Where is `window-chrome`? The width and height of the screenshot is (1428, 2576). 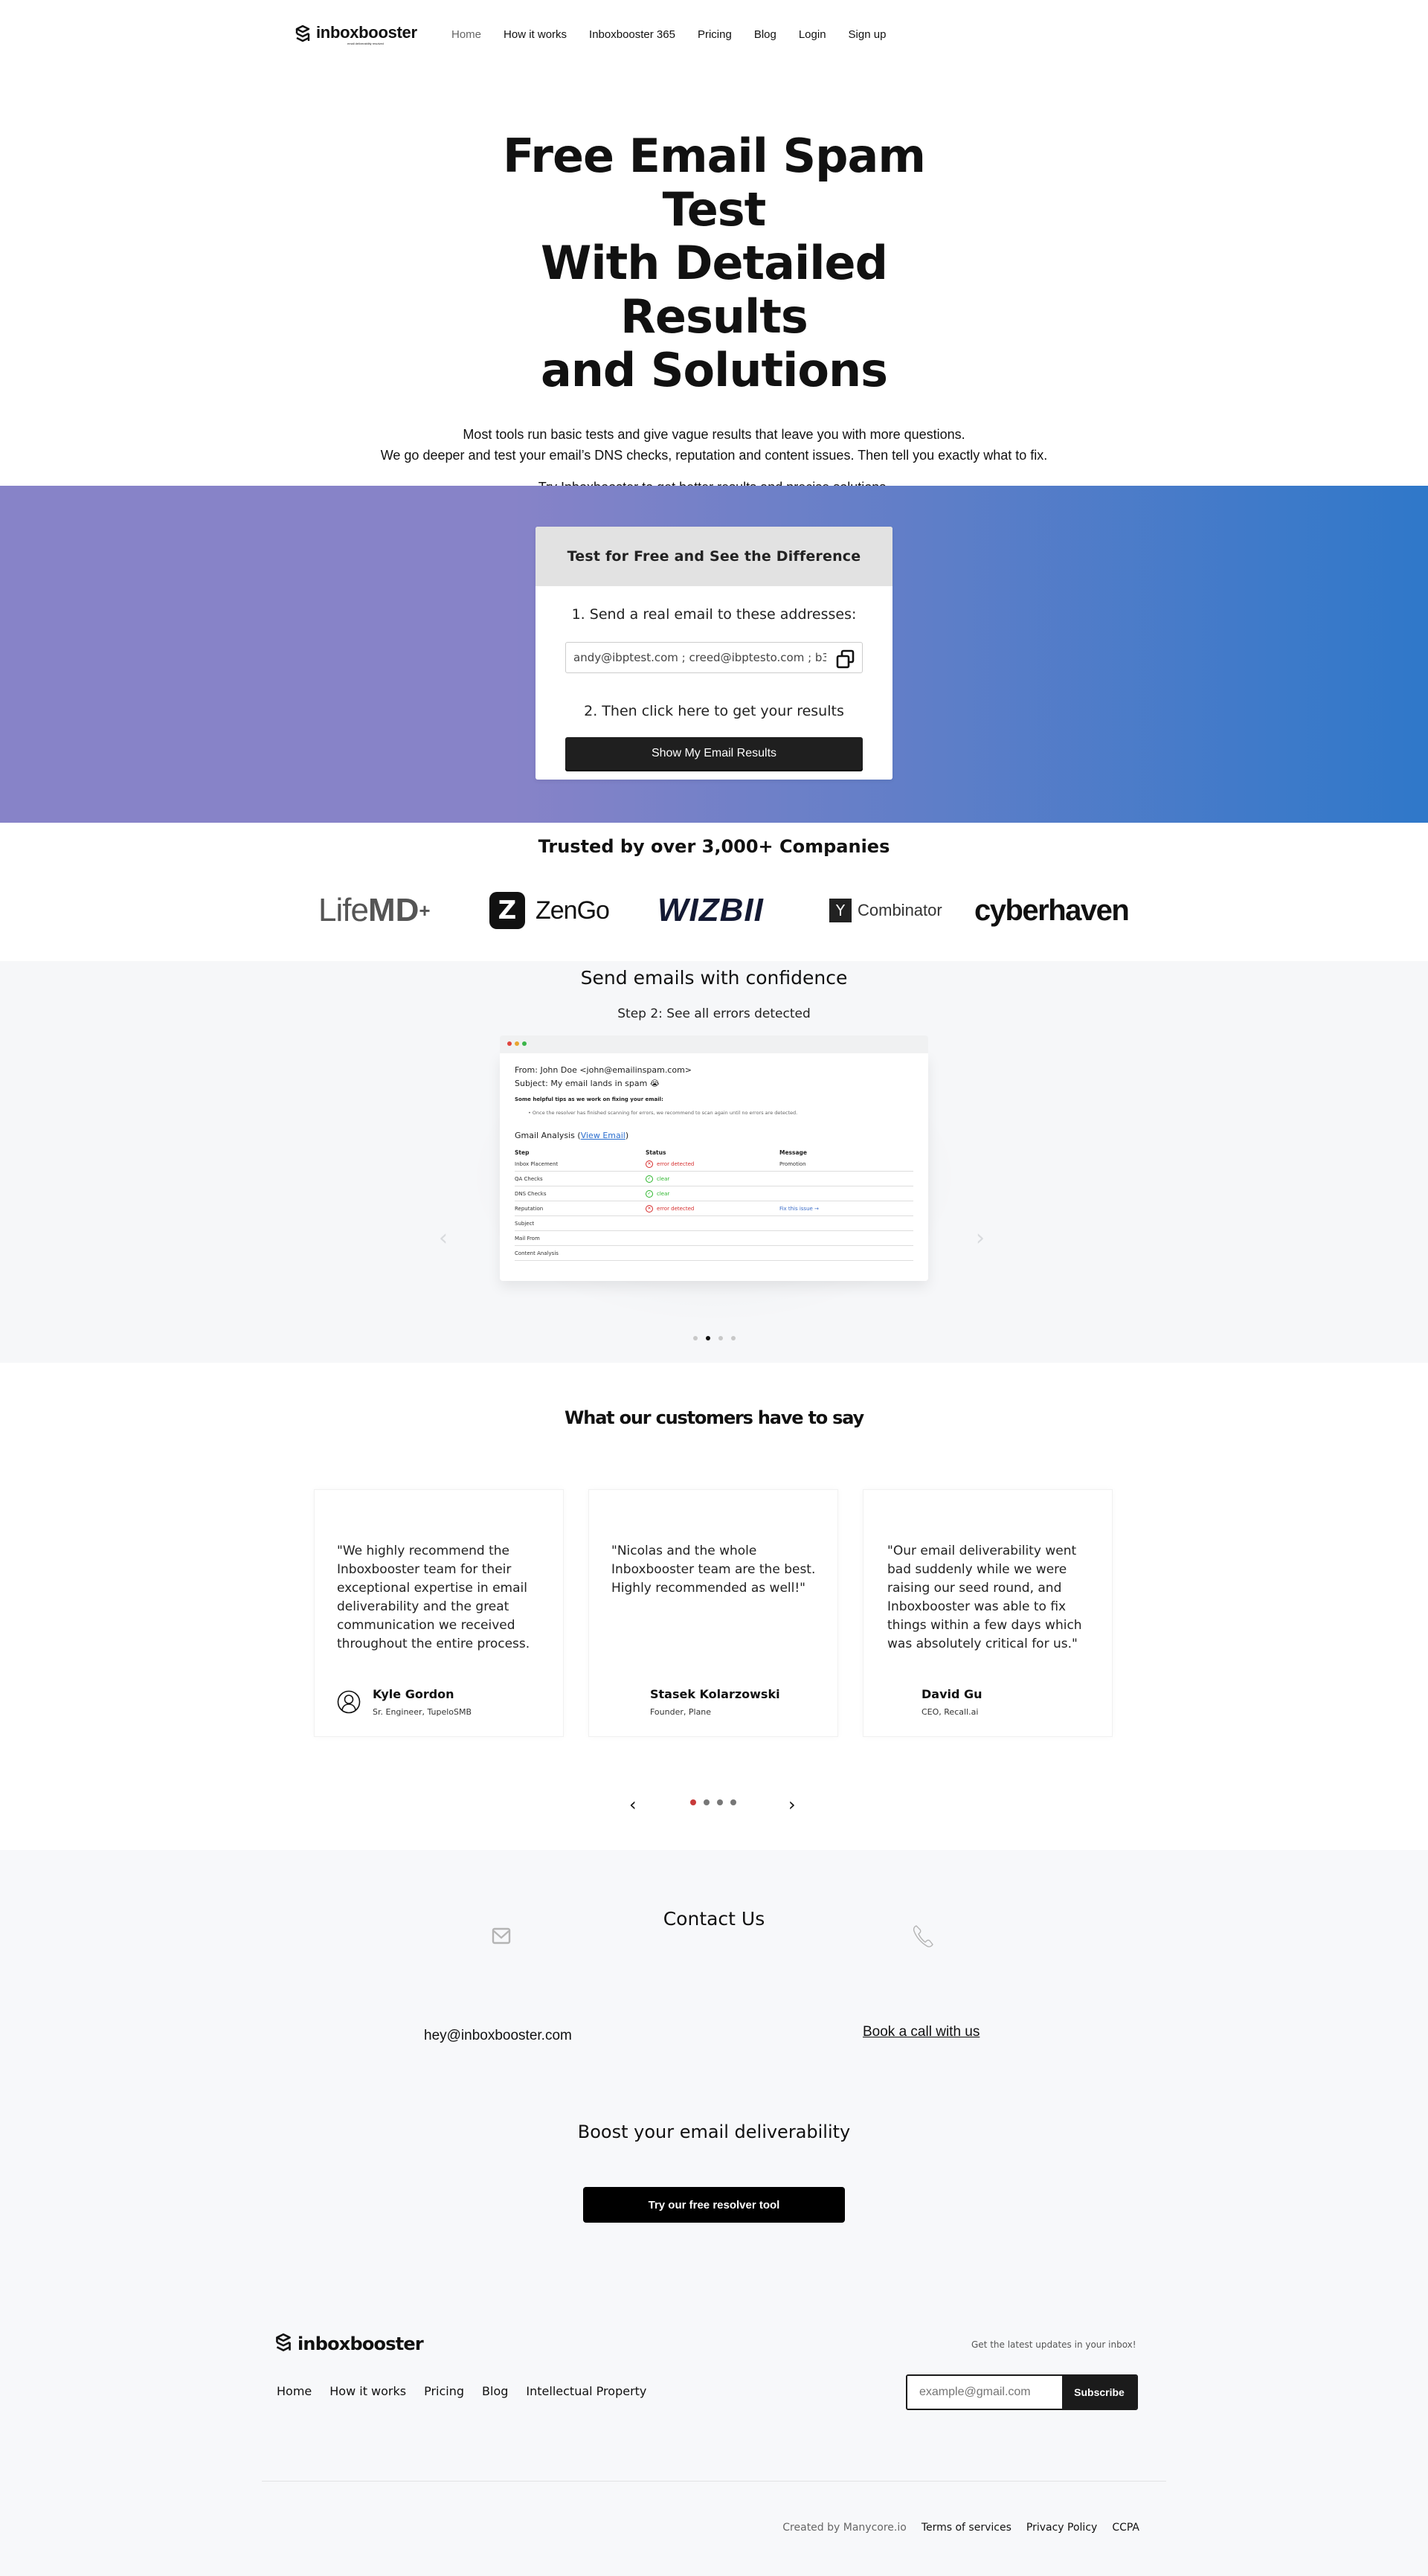
window-chrome is located at coordinates (714, 1044).